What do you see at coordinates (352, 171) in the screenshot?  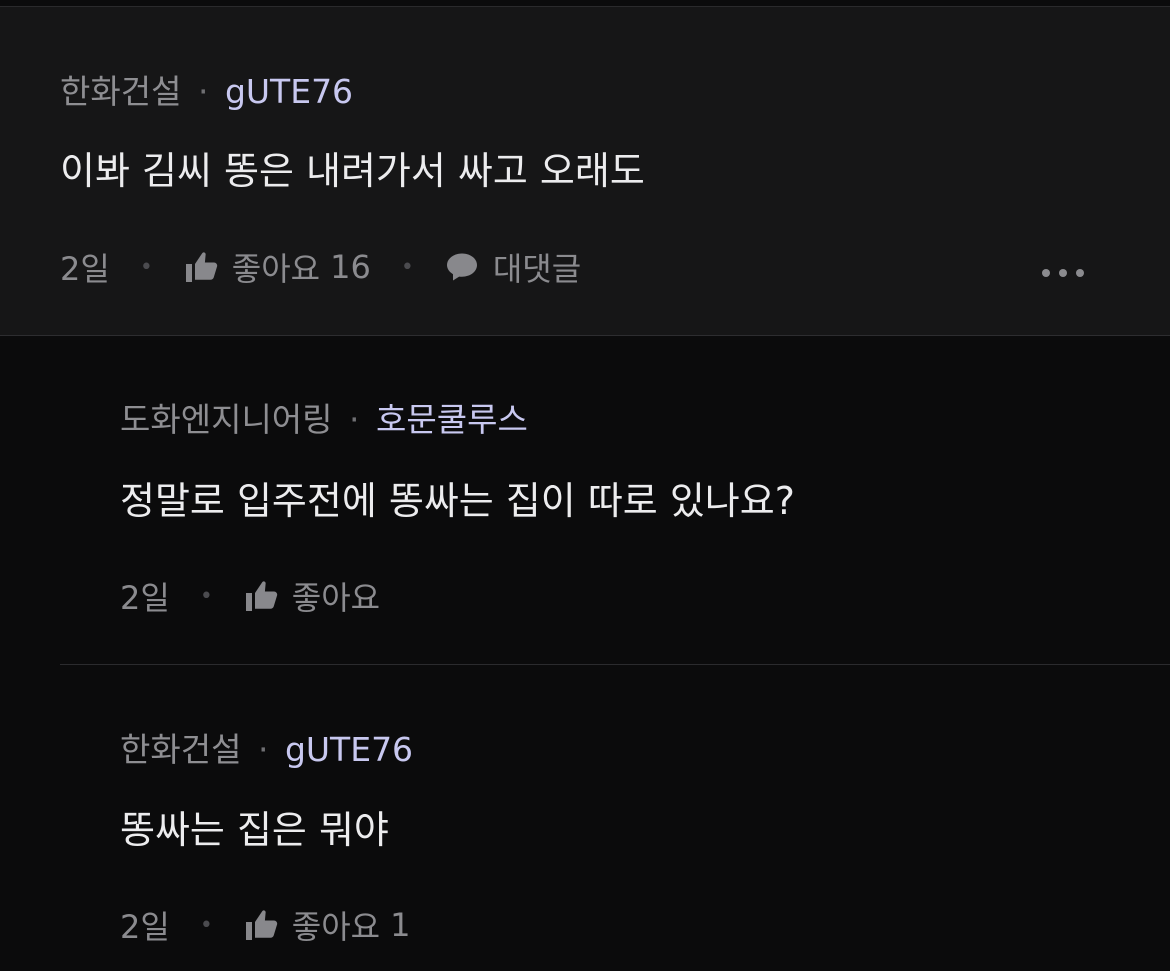 I see `comment-text: 이봐 김씨 똥은 내려가서 싸고 오래도` at bounding box center [352, 171].